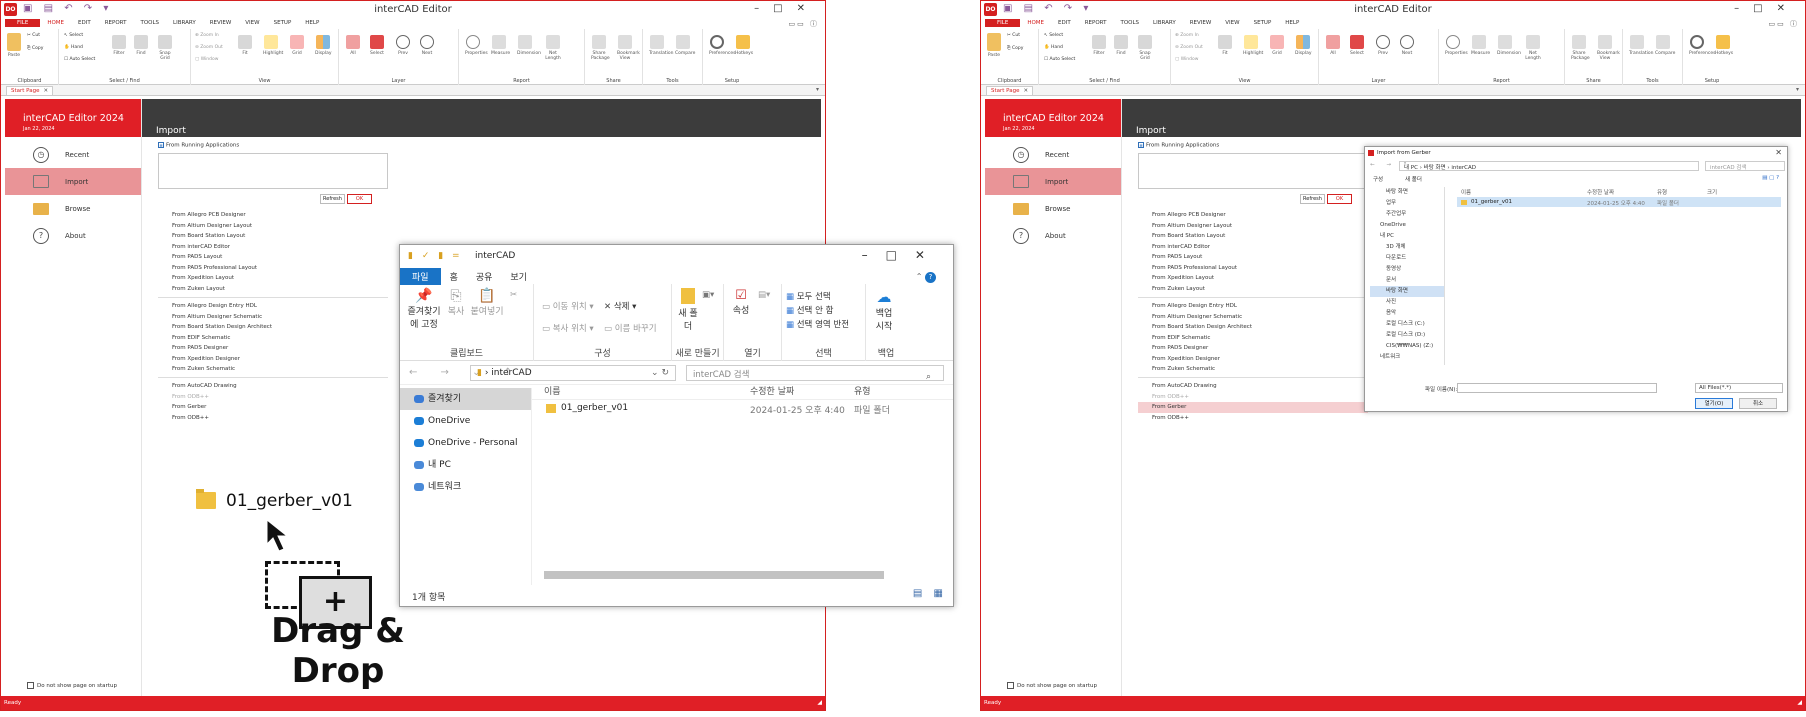 This screenshot has height=717, width=1806. I want to click on menu-library: LIBRARY, so click(184, 23).